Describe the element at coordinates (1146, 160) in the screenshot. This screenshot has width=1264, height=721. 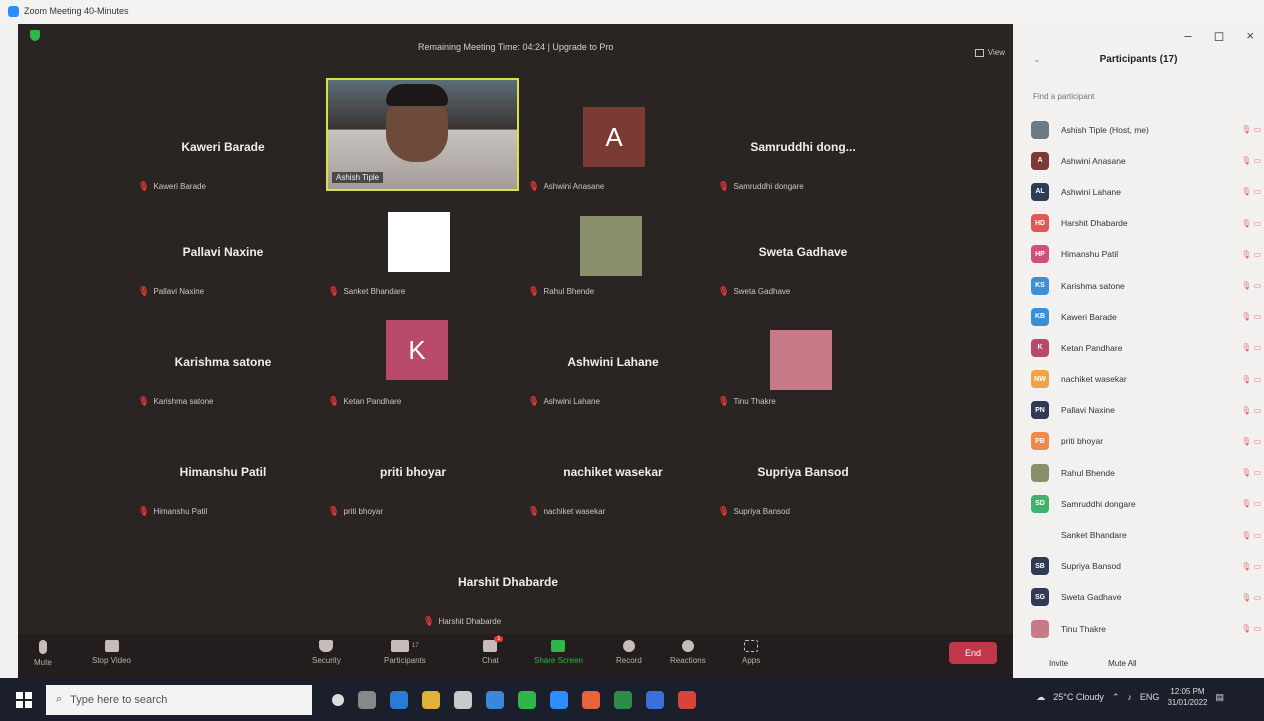
I see `participant-row: A Ashwini Anasane 🎙 ▭` at that location.